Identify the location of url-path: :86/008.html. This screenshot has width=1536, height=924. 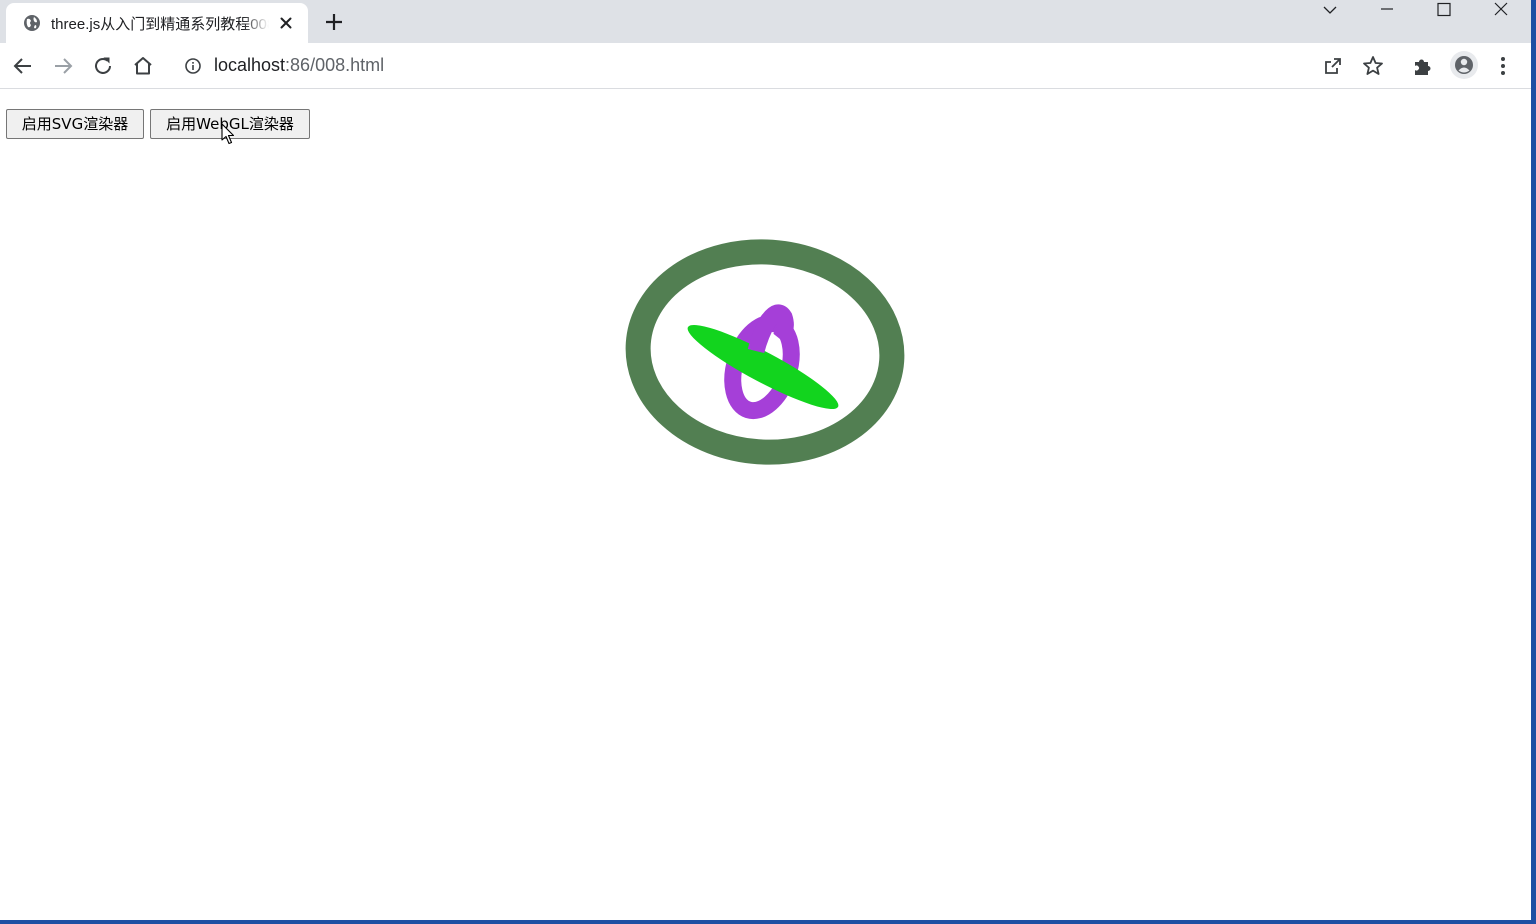
(335, 65).